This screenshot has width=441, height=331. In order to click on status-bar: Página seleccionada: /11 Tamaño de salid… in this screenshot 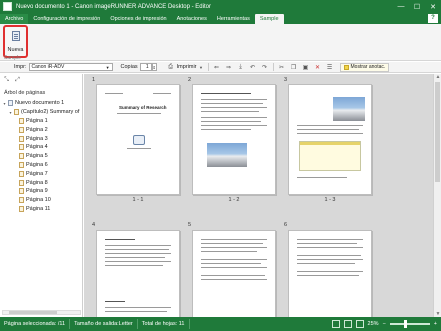, I will do `click(220, 324)`.